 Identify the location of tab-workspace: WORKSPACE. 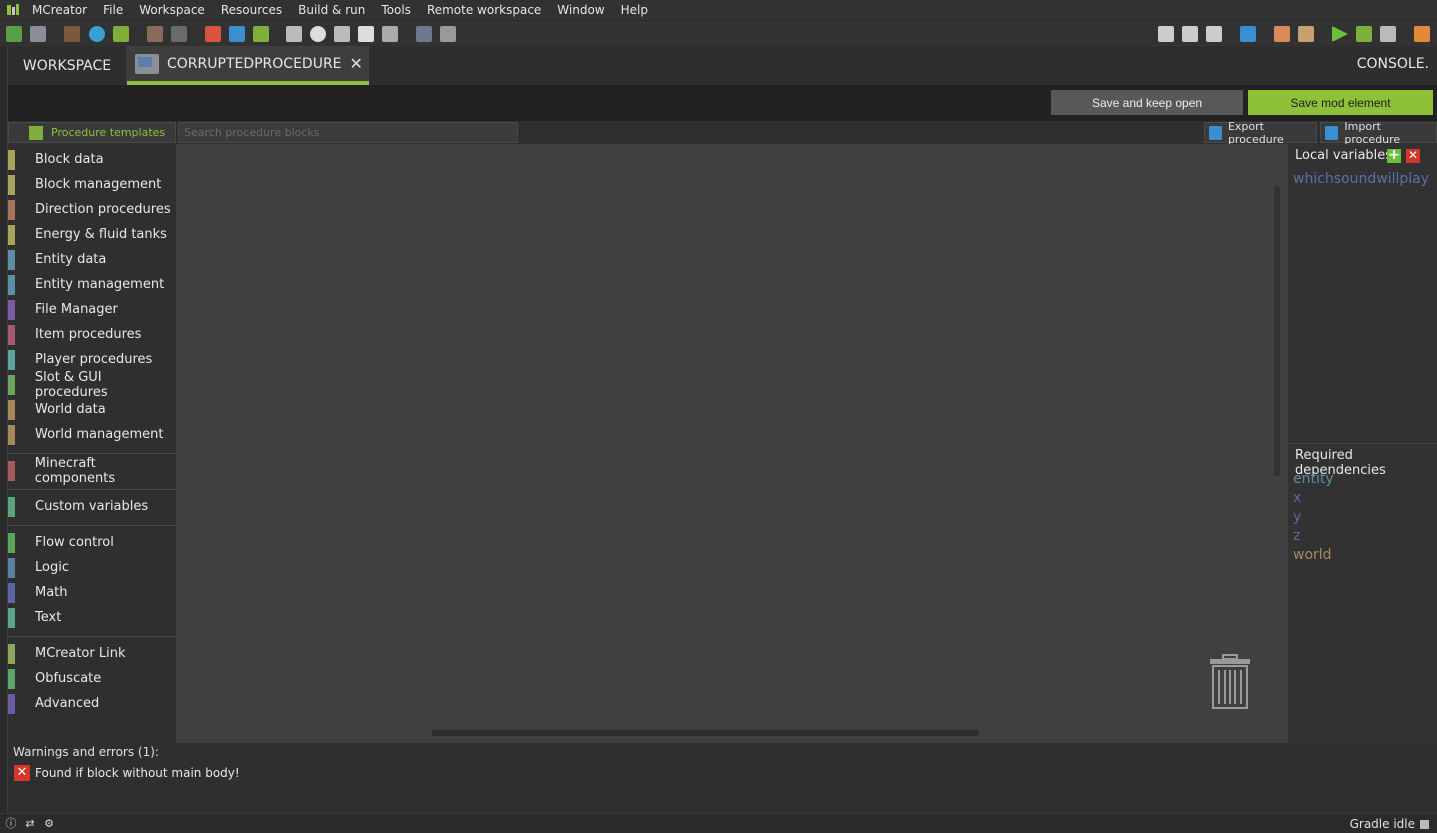
(67, 65).